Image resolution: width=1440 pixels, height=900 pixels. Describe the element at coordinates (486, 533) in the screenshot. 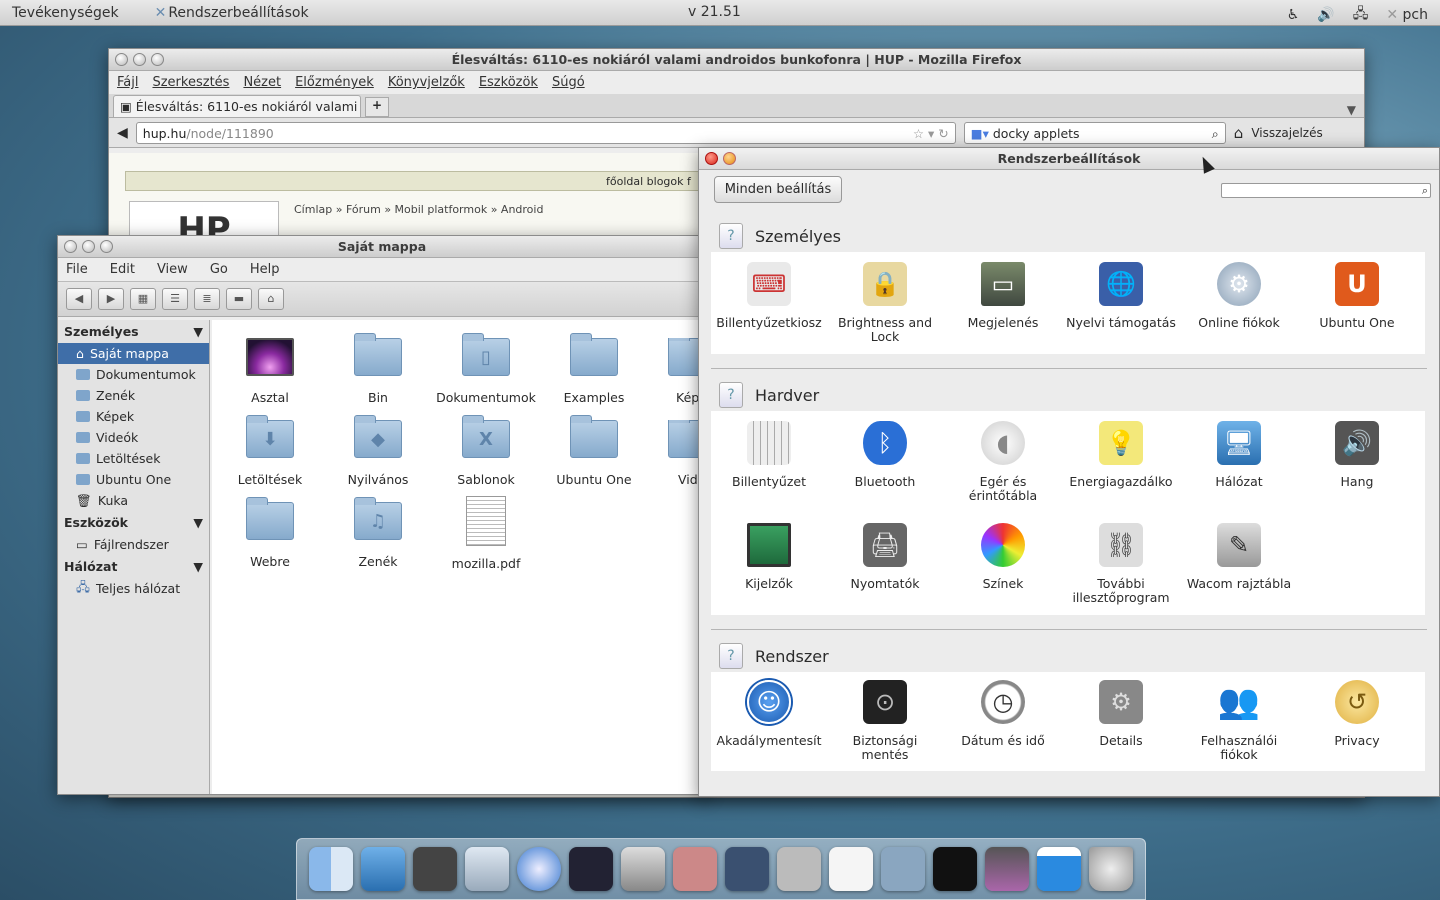

I see `file-item: mozilla.pdf` at that location.